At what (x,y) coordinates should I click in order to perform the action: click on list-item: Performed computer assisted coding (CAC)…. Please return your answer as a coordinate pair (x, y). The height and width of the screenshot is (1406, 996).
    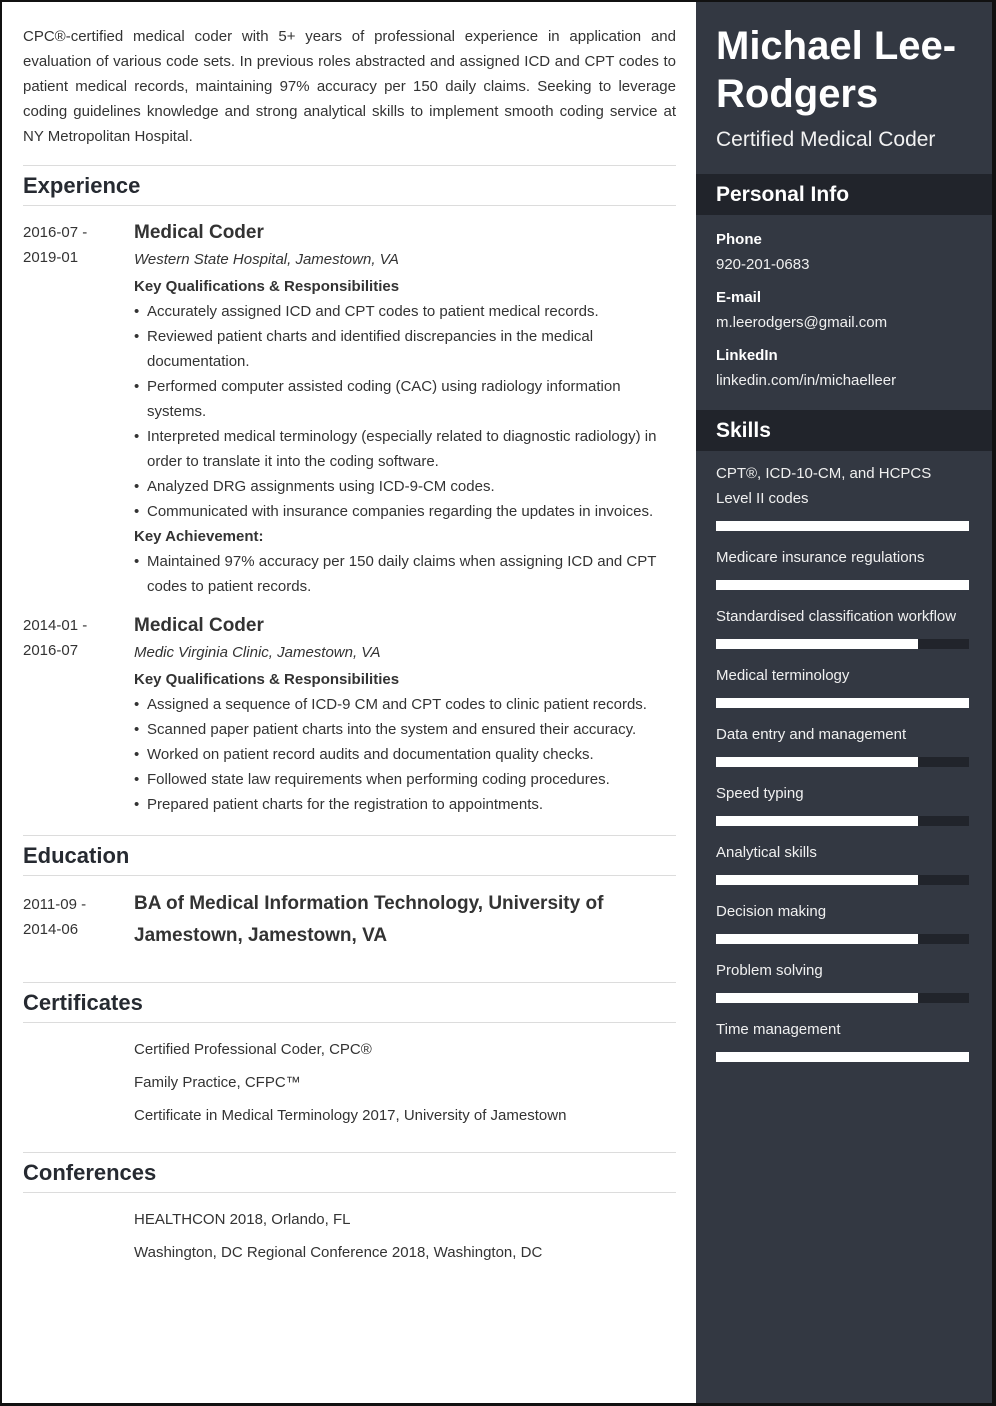
    Looking at the image, I should click on (405, 399).